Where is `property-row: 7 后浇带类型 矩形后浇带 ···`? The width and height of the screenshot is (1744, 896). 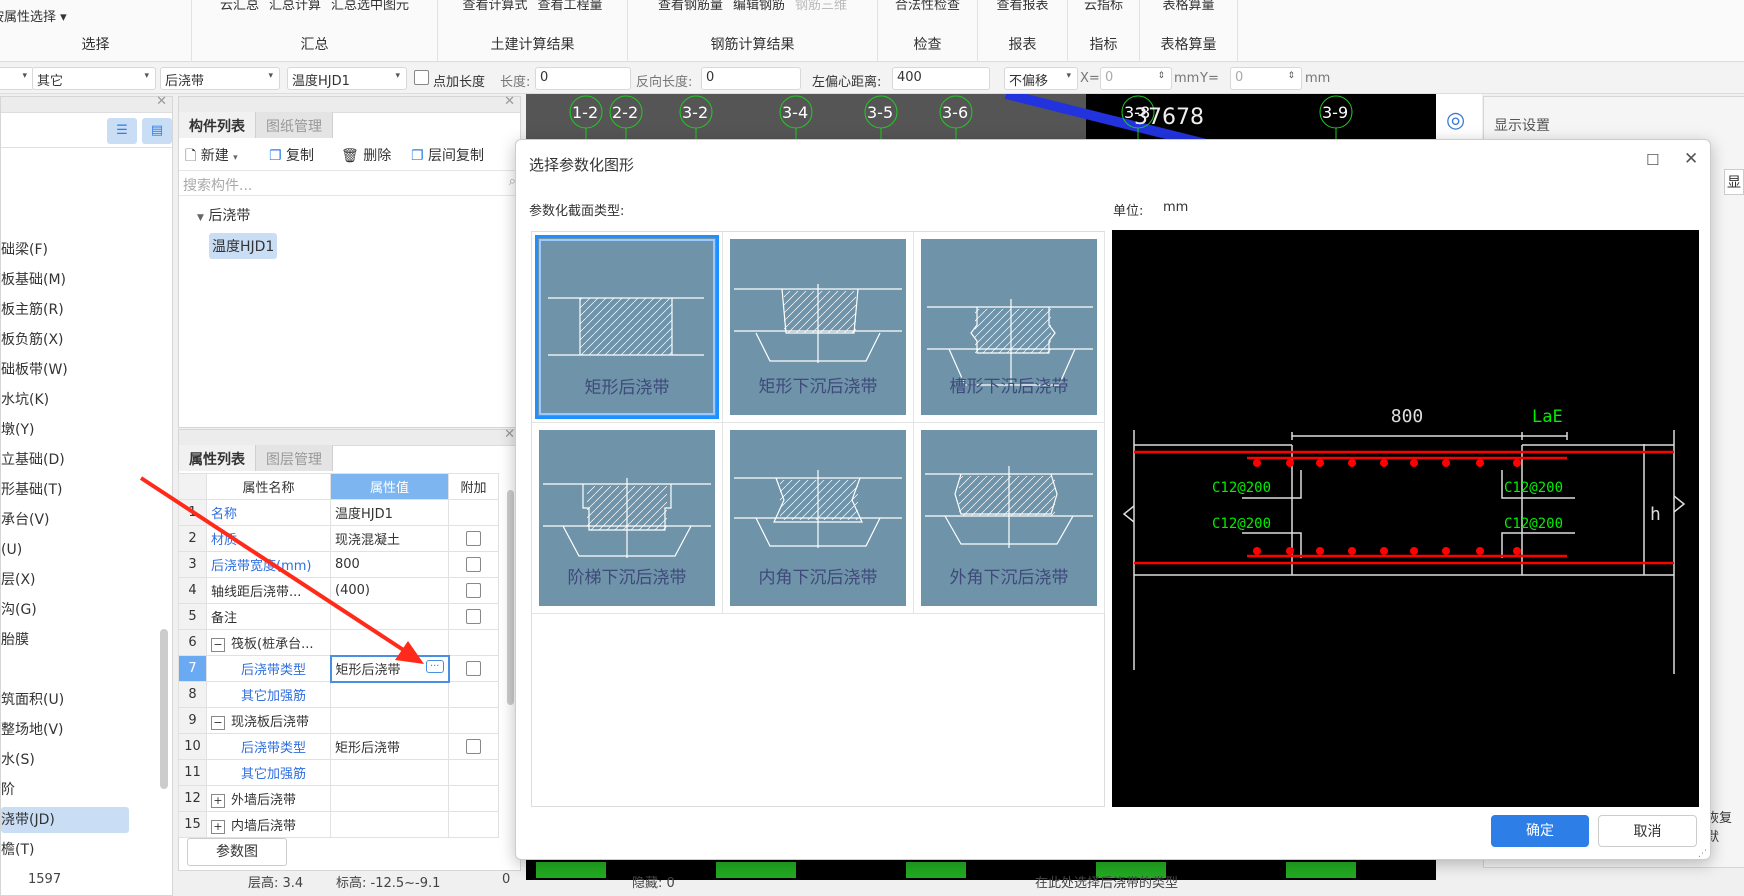 property-row: 7 后浇带类型 矩形后浇带 ··· is located at coordinates (338, 668).